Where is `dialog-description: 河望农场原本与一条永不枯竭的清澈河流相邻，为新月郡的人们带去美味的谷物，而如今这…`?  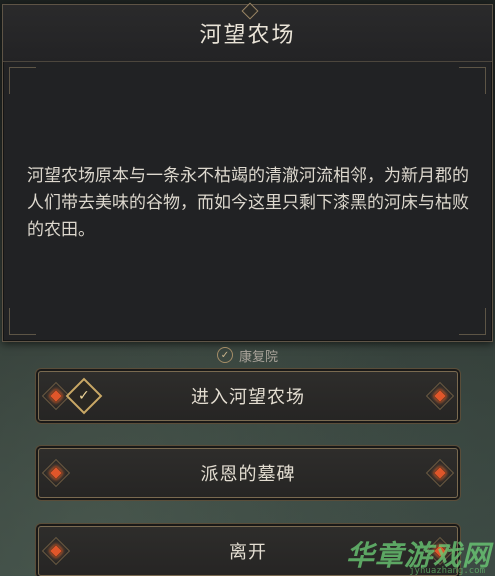
dialog-description: 河望农场原本与一条永不枯竭的清澈河流相邻，为新月郡的人们带去美味的谷物，而如今这… is located at coordinates (248, 203).